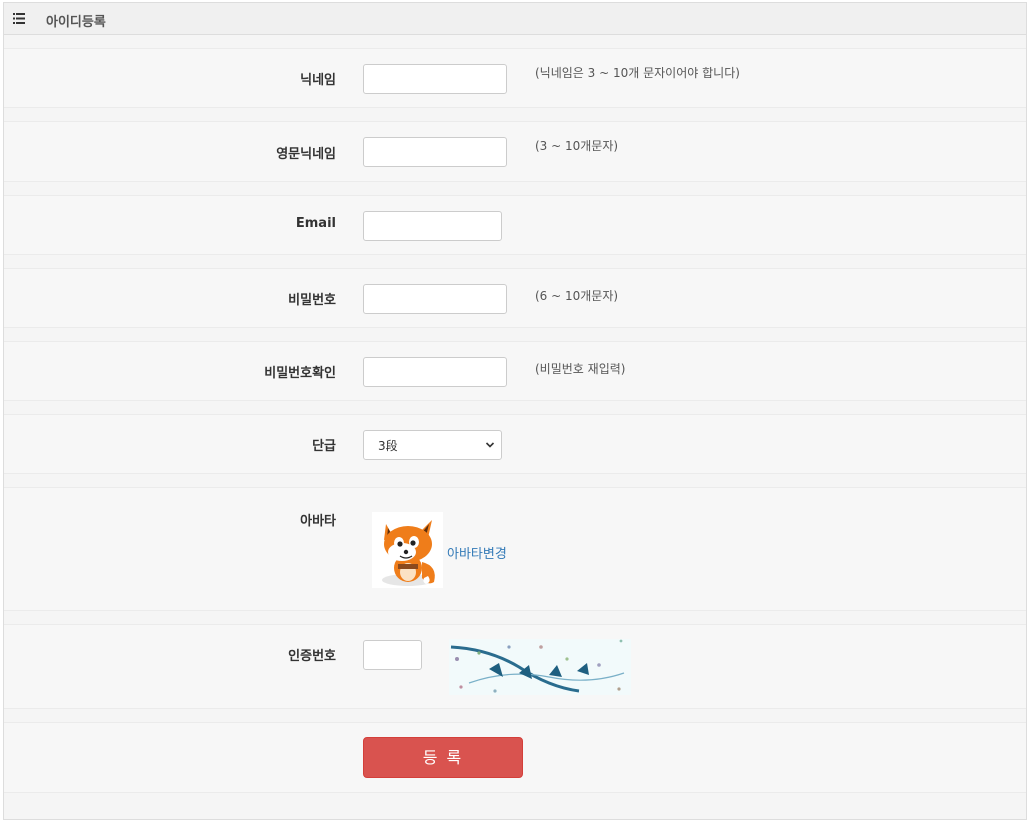  I want to click on avatar-row: 아바타 아바타변경, so click(515, 549).